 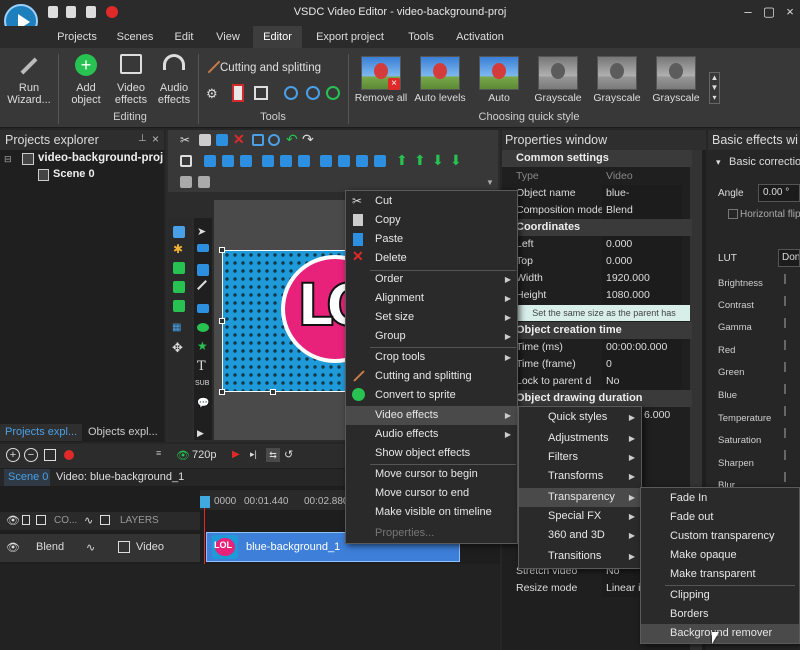 What do you see at coordinates (50, 547) in the screenshot?
I see `blend-mode-select: Blend` at bounding box center [50, 547].